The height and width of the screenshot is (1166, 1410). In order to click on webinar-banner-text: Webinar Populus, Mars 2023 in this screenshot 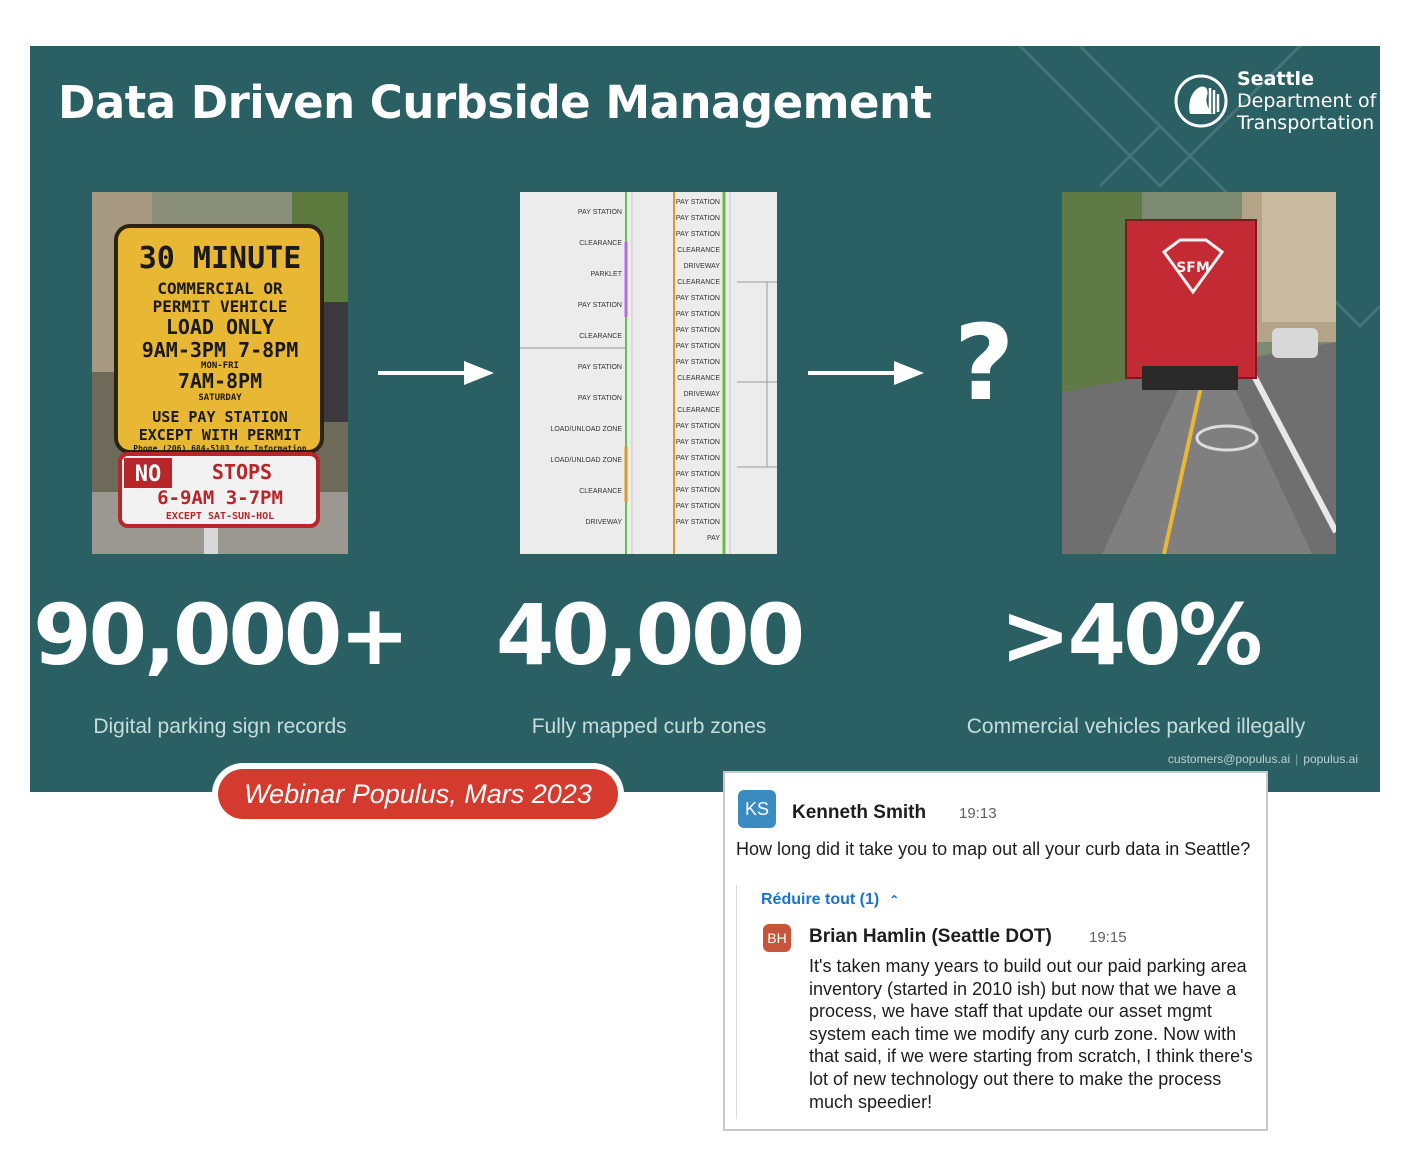, I will do `click(418, 794)`.